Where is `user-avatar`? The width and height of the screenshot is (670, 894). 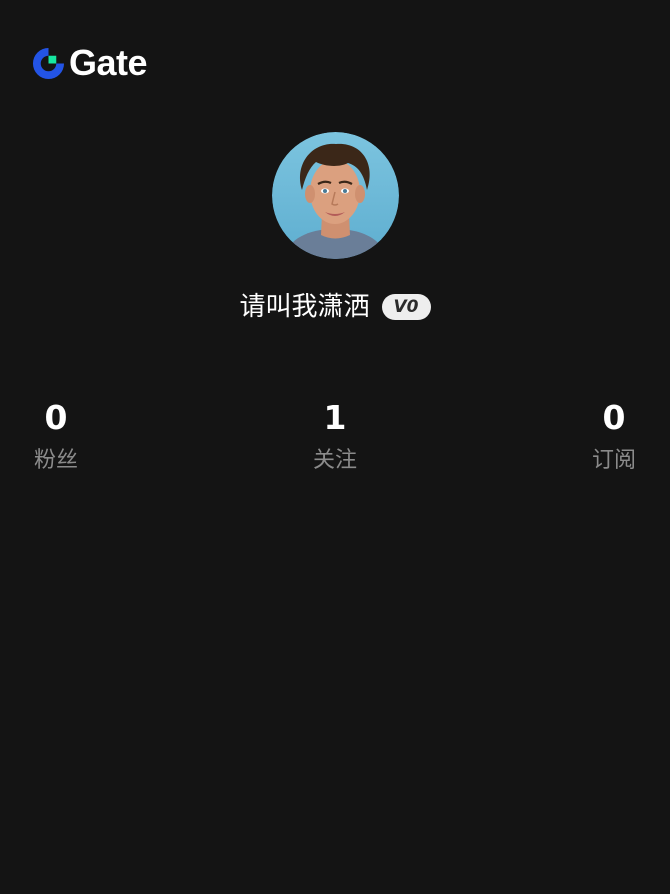
user-avatar is located at coordinates (335, 195).